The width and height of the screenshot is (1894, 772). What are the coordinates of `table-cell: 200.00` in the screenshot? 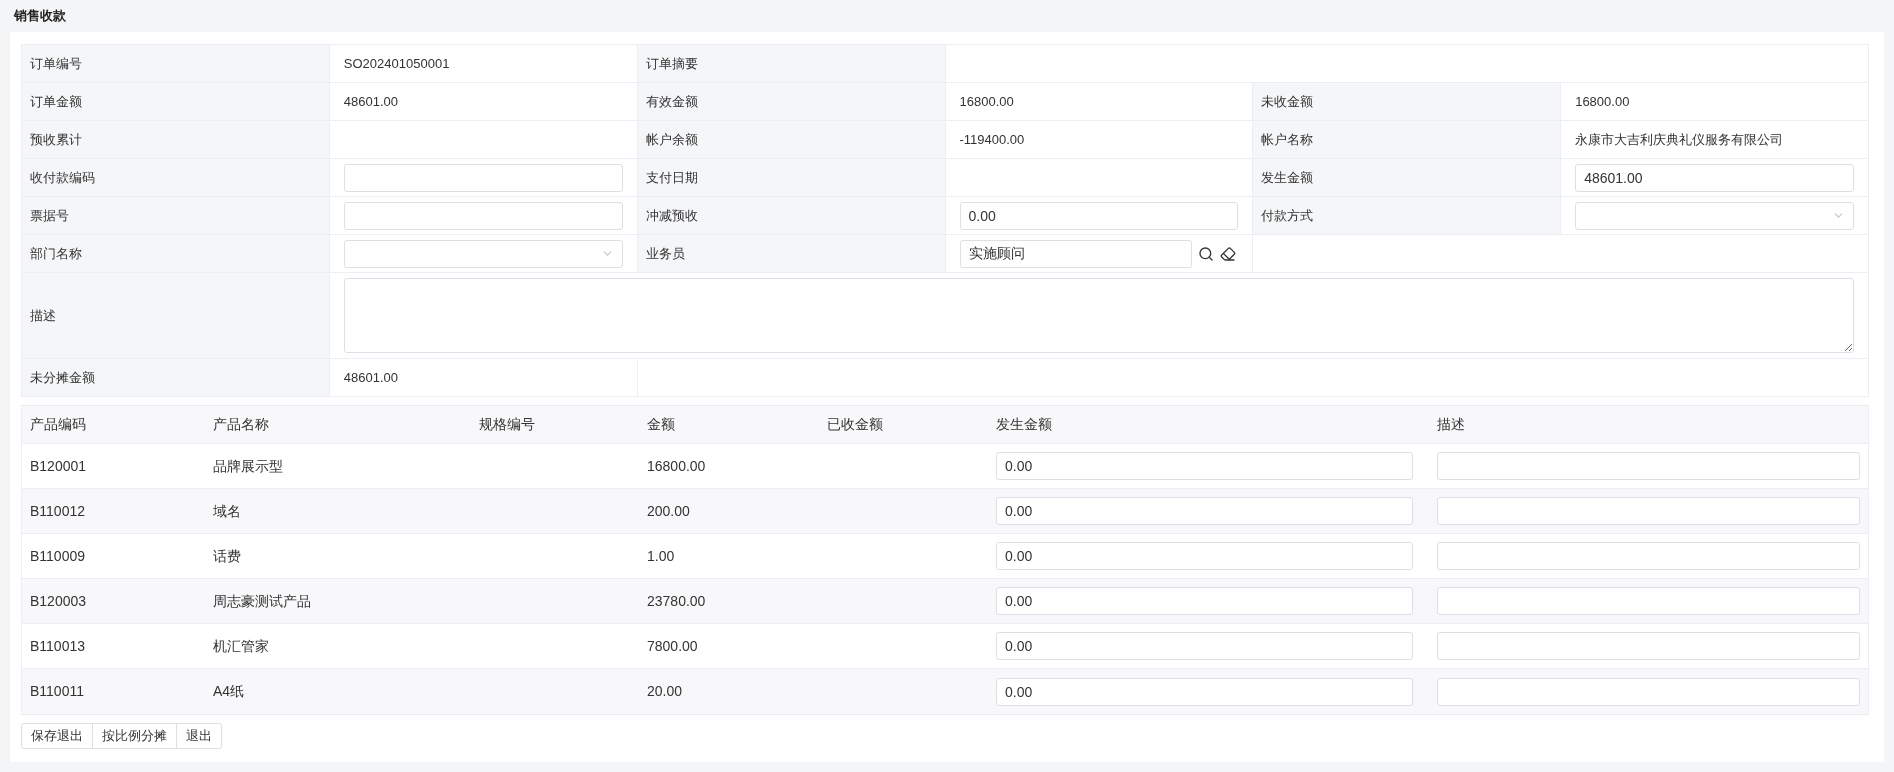 It's located at (668, 510).